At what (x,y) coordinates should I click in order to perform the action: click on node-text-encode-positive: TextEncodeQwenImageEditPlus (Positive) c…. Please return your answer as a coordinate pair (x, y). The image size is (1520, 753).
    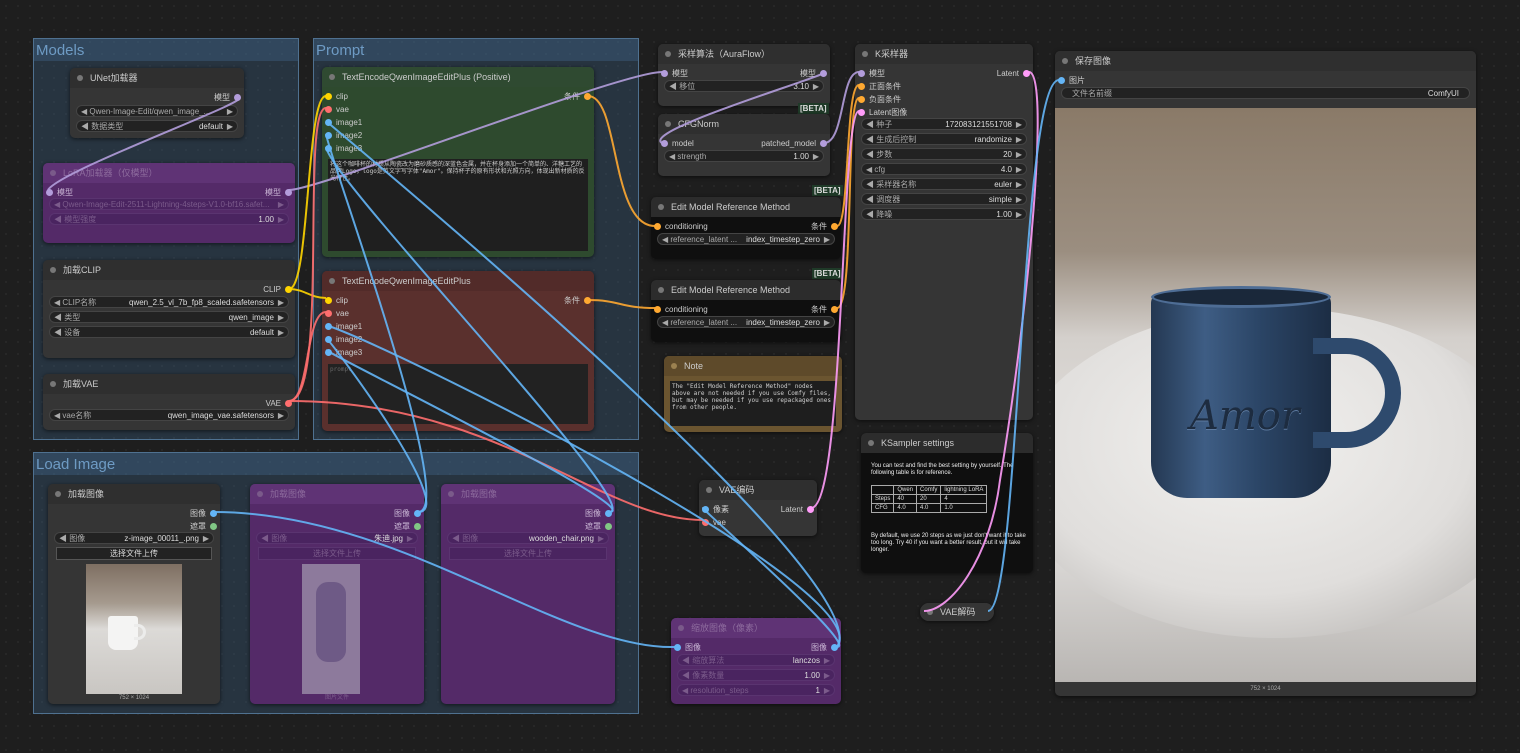
    Looking at the image, I should click on (458, 162).